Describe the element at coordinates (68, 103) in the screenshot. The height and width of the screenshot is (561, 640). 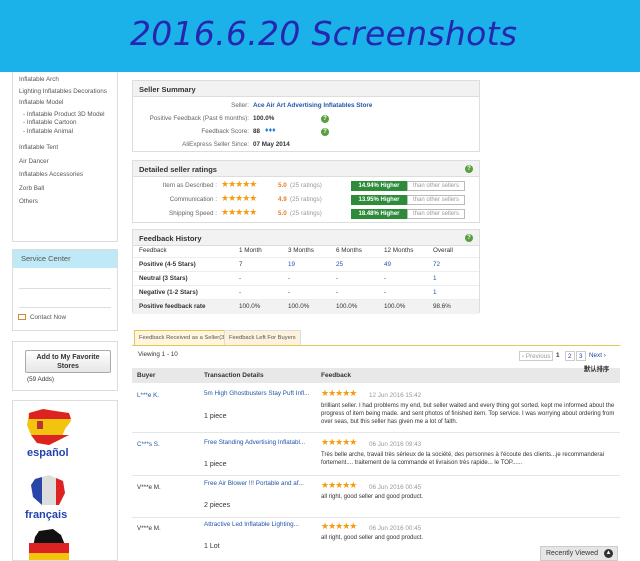
I see `category-item: Inflatable Model` at that location.